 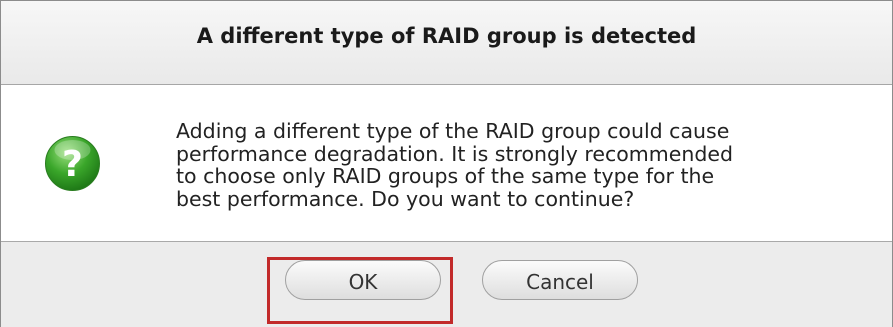 I want to click on question-mark-icon: ?, so click(x=72, y=163).